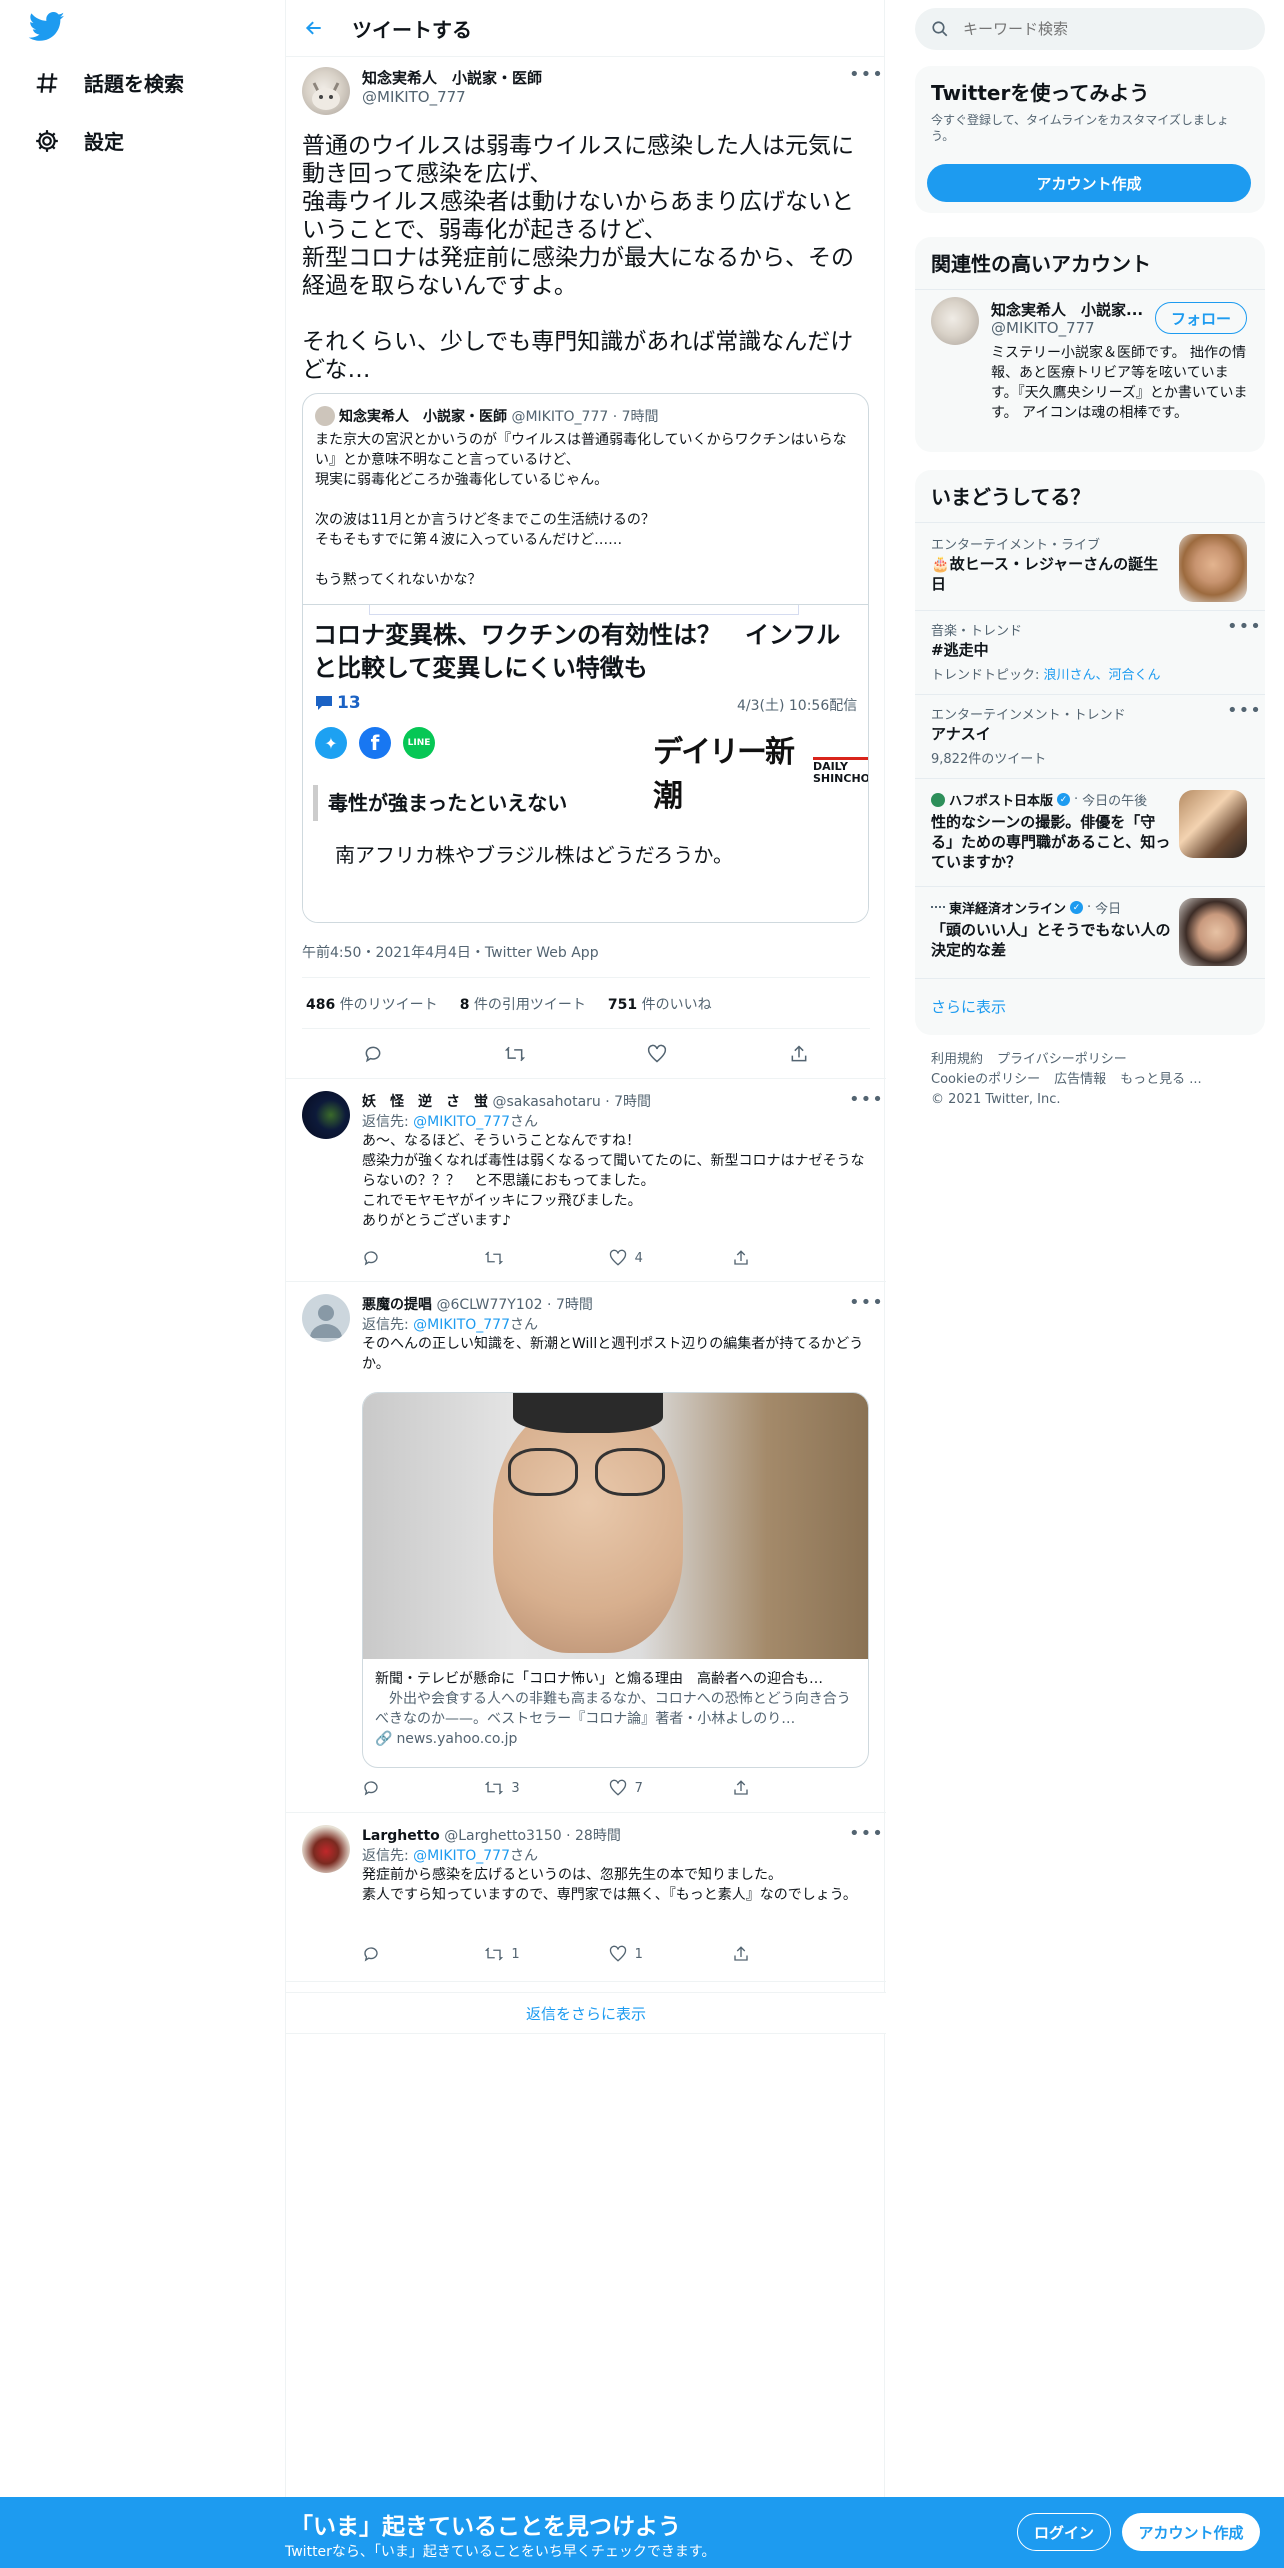 The height and width of the screenshot is (2568, 1284). I want to click on create-account-button: アカウント作成, so click(1089, 183).